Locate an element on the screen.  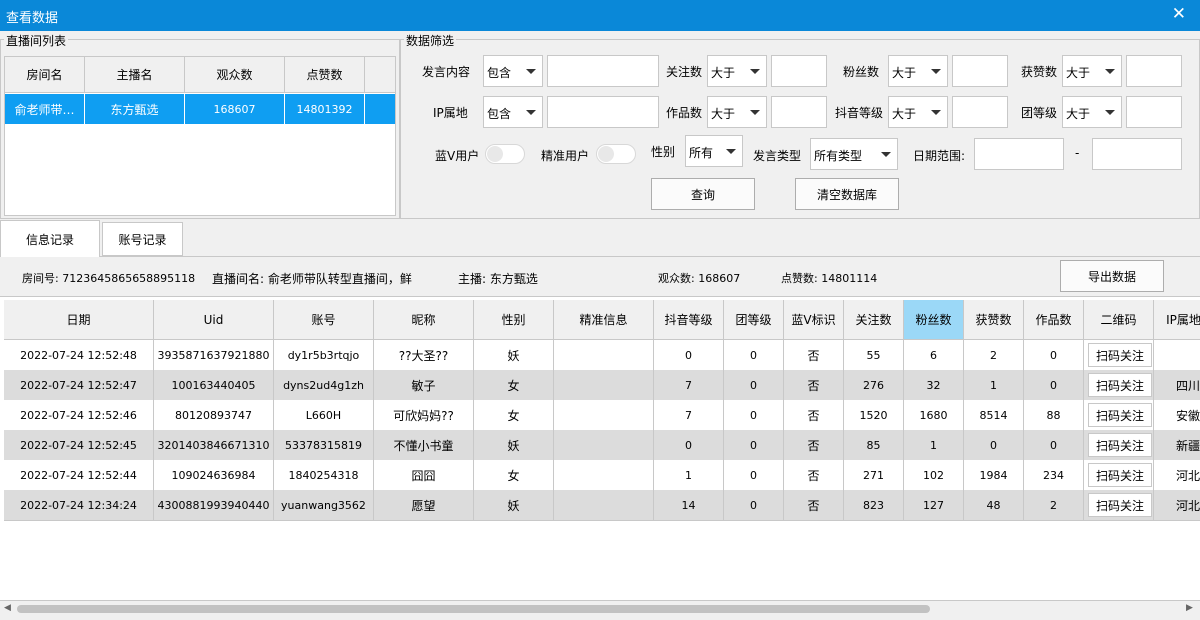
fans-input is located at coordinates (980, 71).